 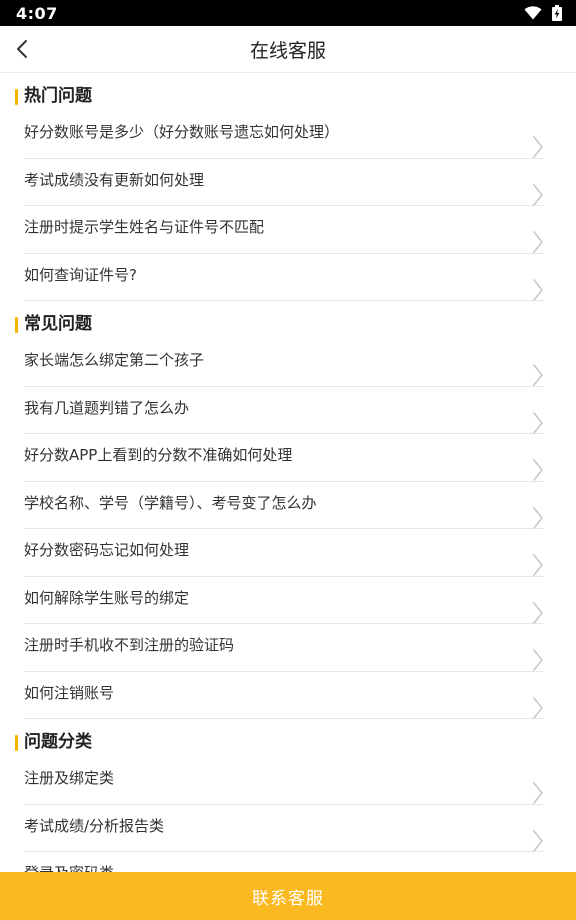 I want to click on faq-item-label: 家长端怎么绑定第二个孩子, so click(x=114, y=360).